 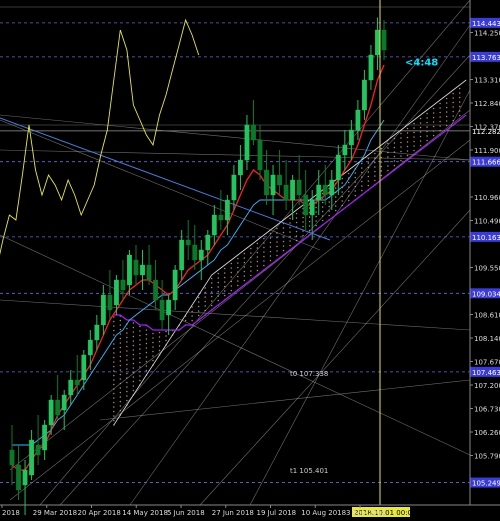 What do you see at coordinates (439, 1) in the screenshot?
I see `annotation-label: t1 114.867` at bounding box center [439, 1].